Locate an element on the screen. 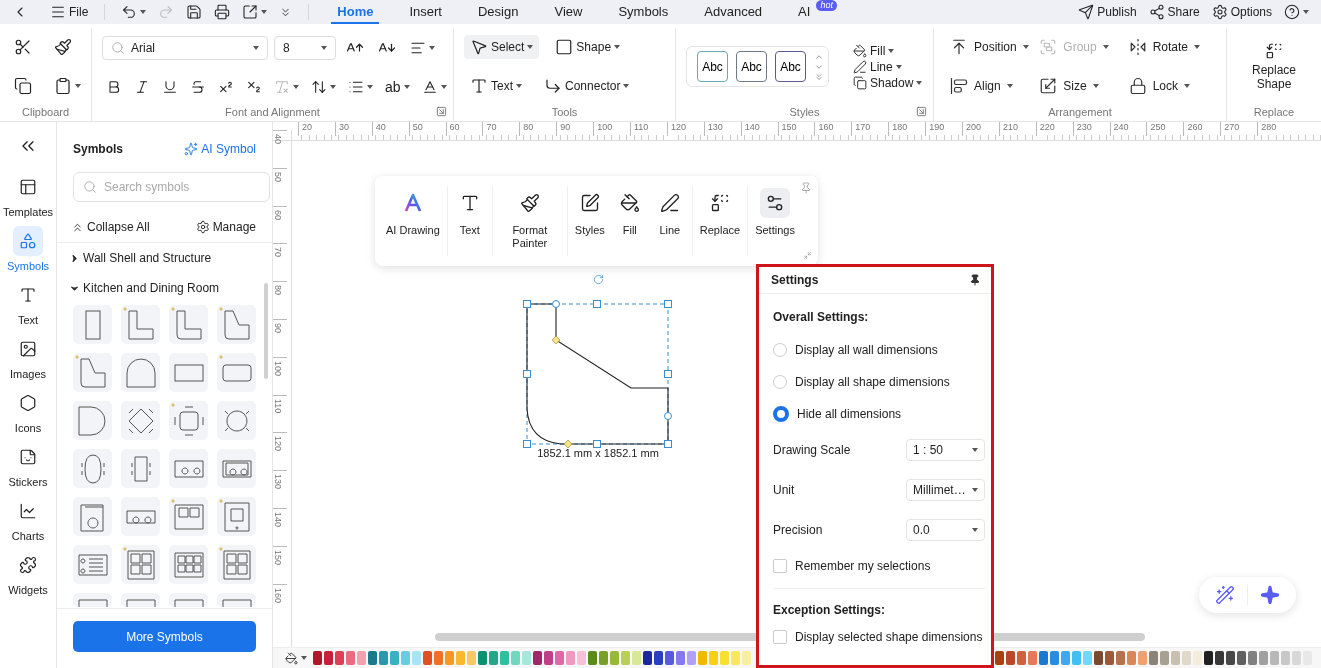  tool-button: Connector is located at coordinates (587, 85).